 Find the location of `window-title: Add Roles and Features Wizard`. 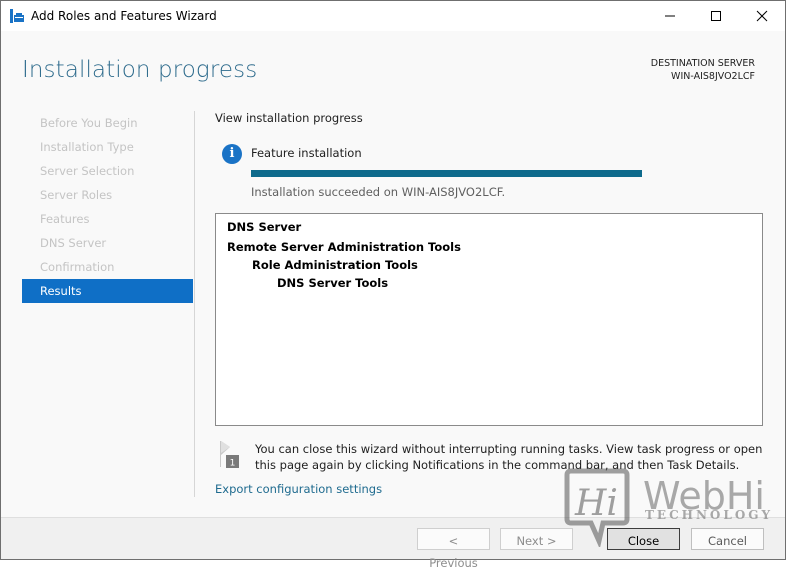

window-title: Add Roles and Features Wizard is located at coordinates (124, 16).